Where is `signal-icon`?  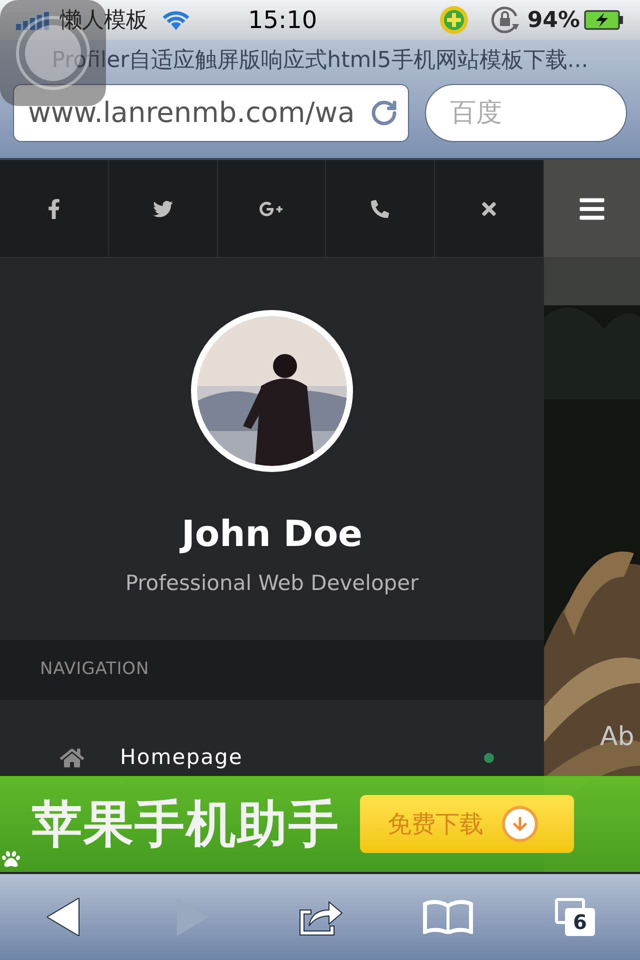
signal-icon is located at coordinates (34, 20).